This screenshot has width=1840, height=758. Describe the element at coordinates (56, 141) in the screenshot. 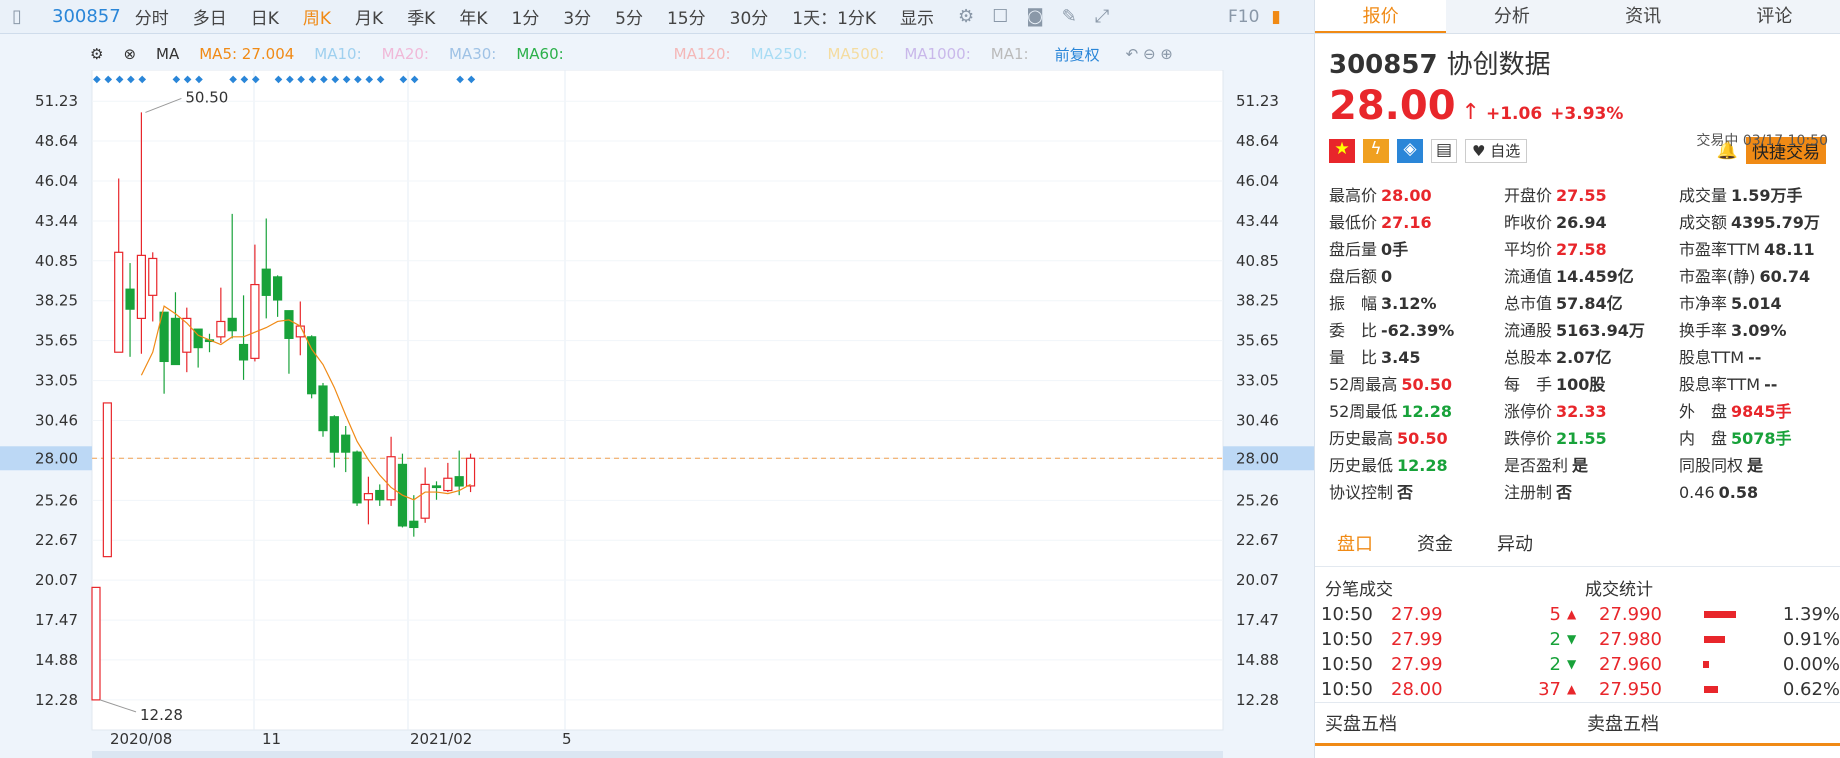

I see `y-tick-label: 48.64` at that location.